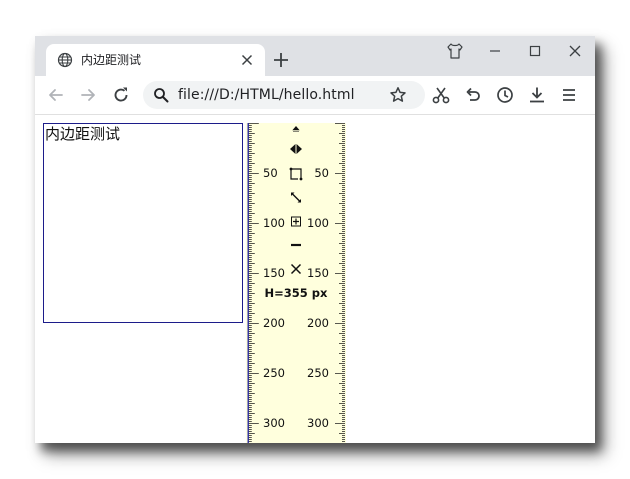  Describe the element at coordinates (569, 95) in the screenshot. I see `menu-icon` at that location.